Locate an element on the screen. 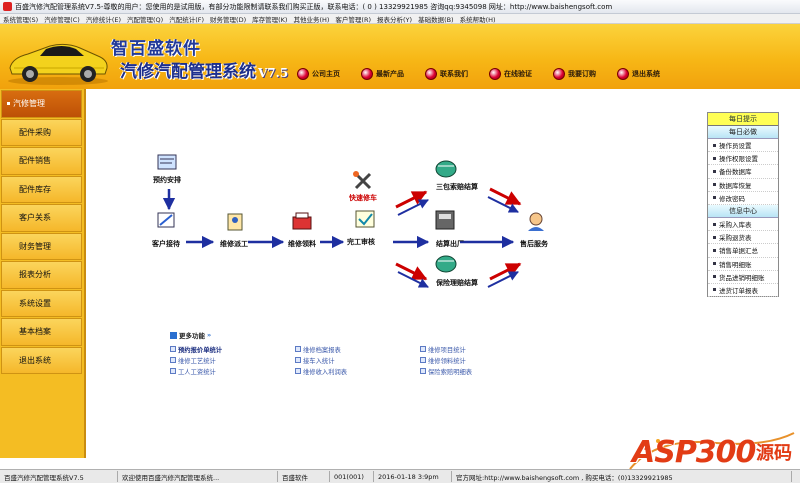 The width and height of the screenshot is (800, 483). material-icon is located at coordinates (302, 221).